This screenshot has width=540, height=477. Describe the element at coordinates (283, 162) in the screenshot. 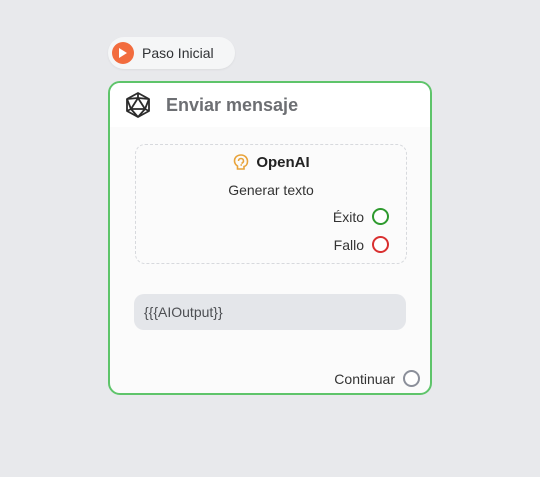

I see `provider-name: OpenAI` at that location.